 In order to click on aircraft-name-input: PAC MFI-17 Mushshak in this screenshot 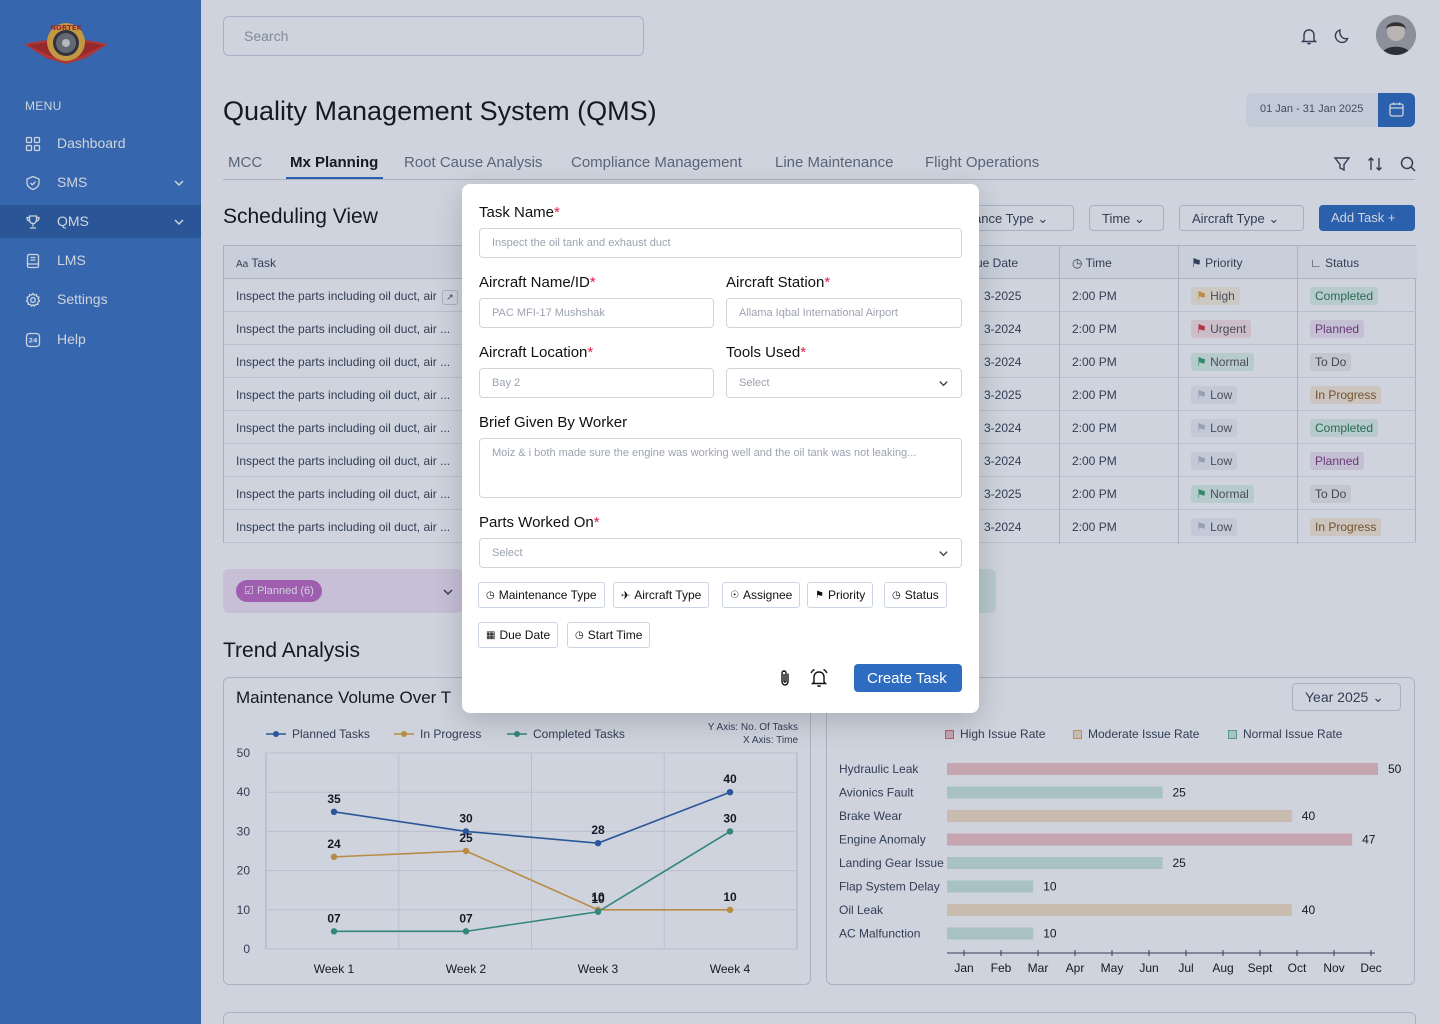, I will do `click(596, 313)`.